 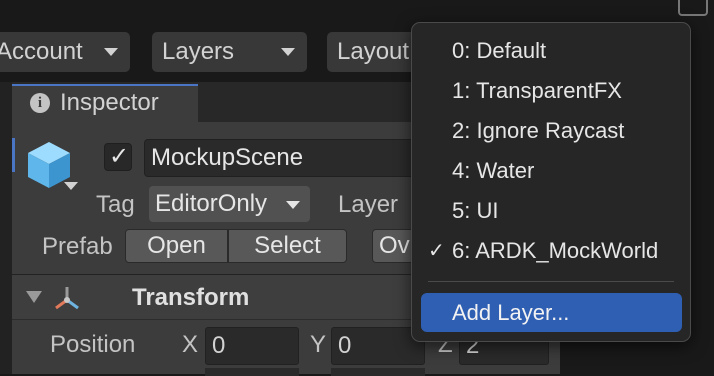 What do you see at coordinates (34, 297) in the screenshot?
I see `foldout-arrow-icon` at bounding box center [34, 297].